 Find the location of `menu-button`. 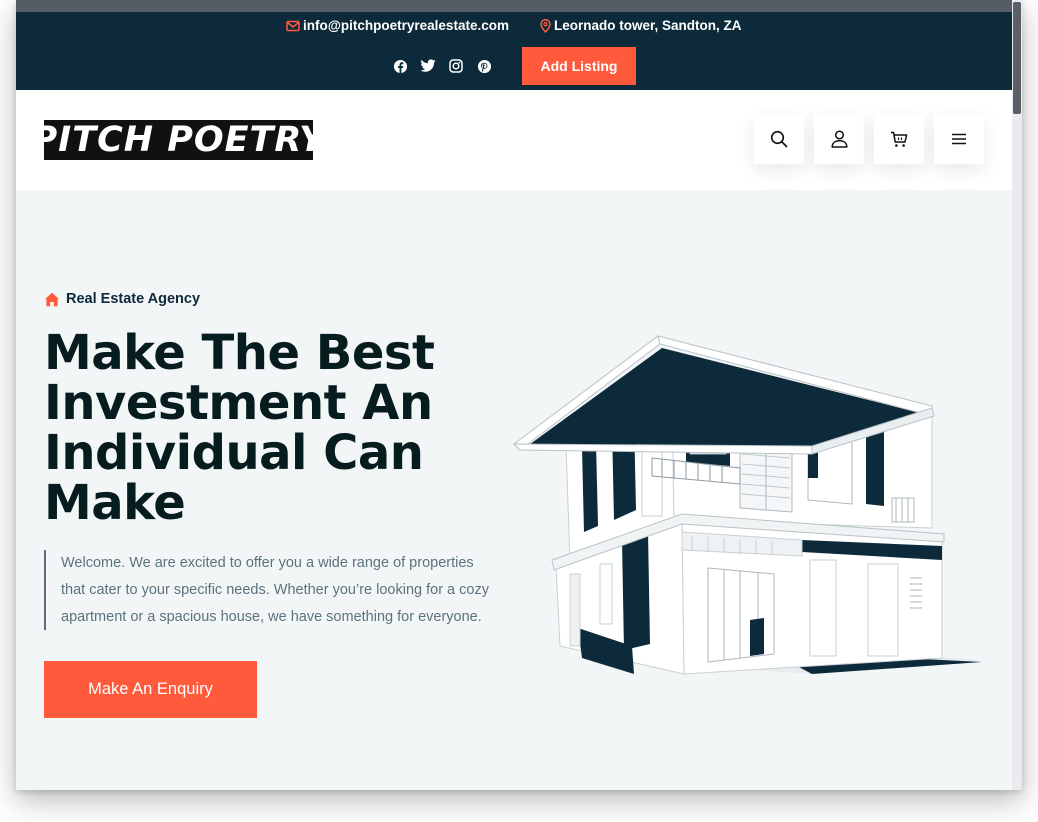

menu-button is located at coordinates (959, 139).